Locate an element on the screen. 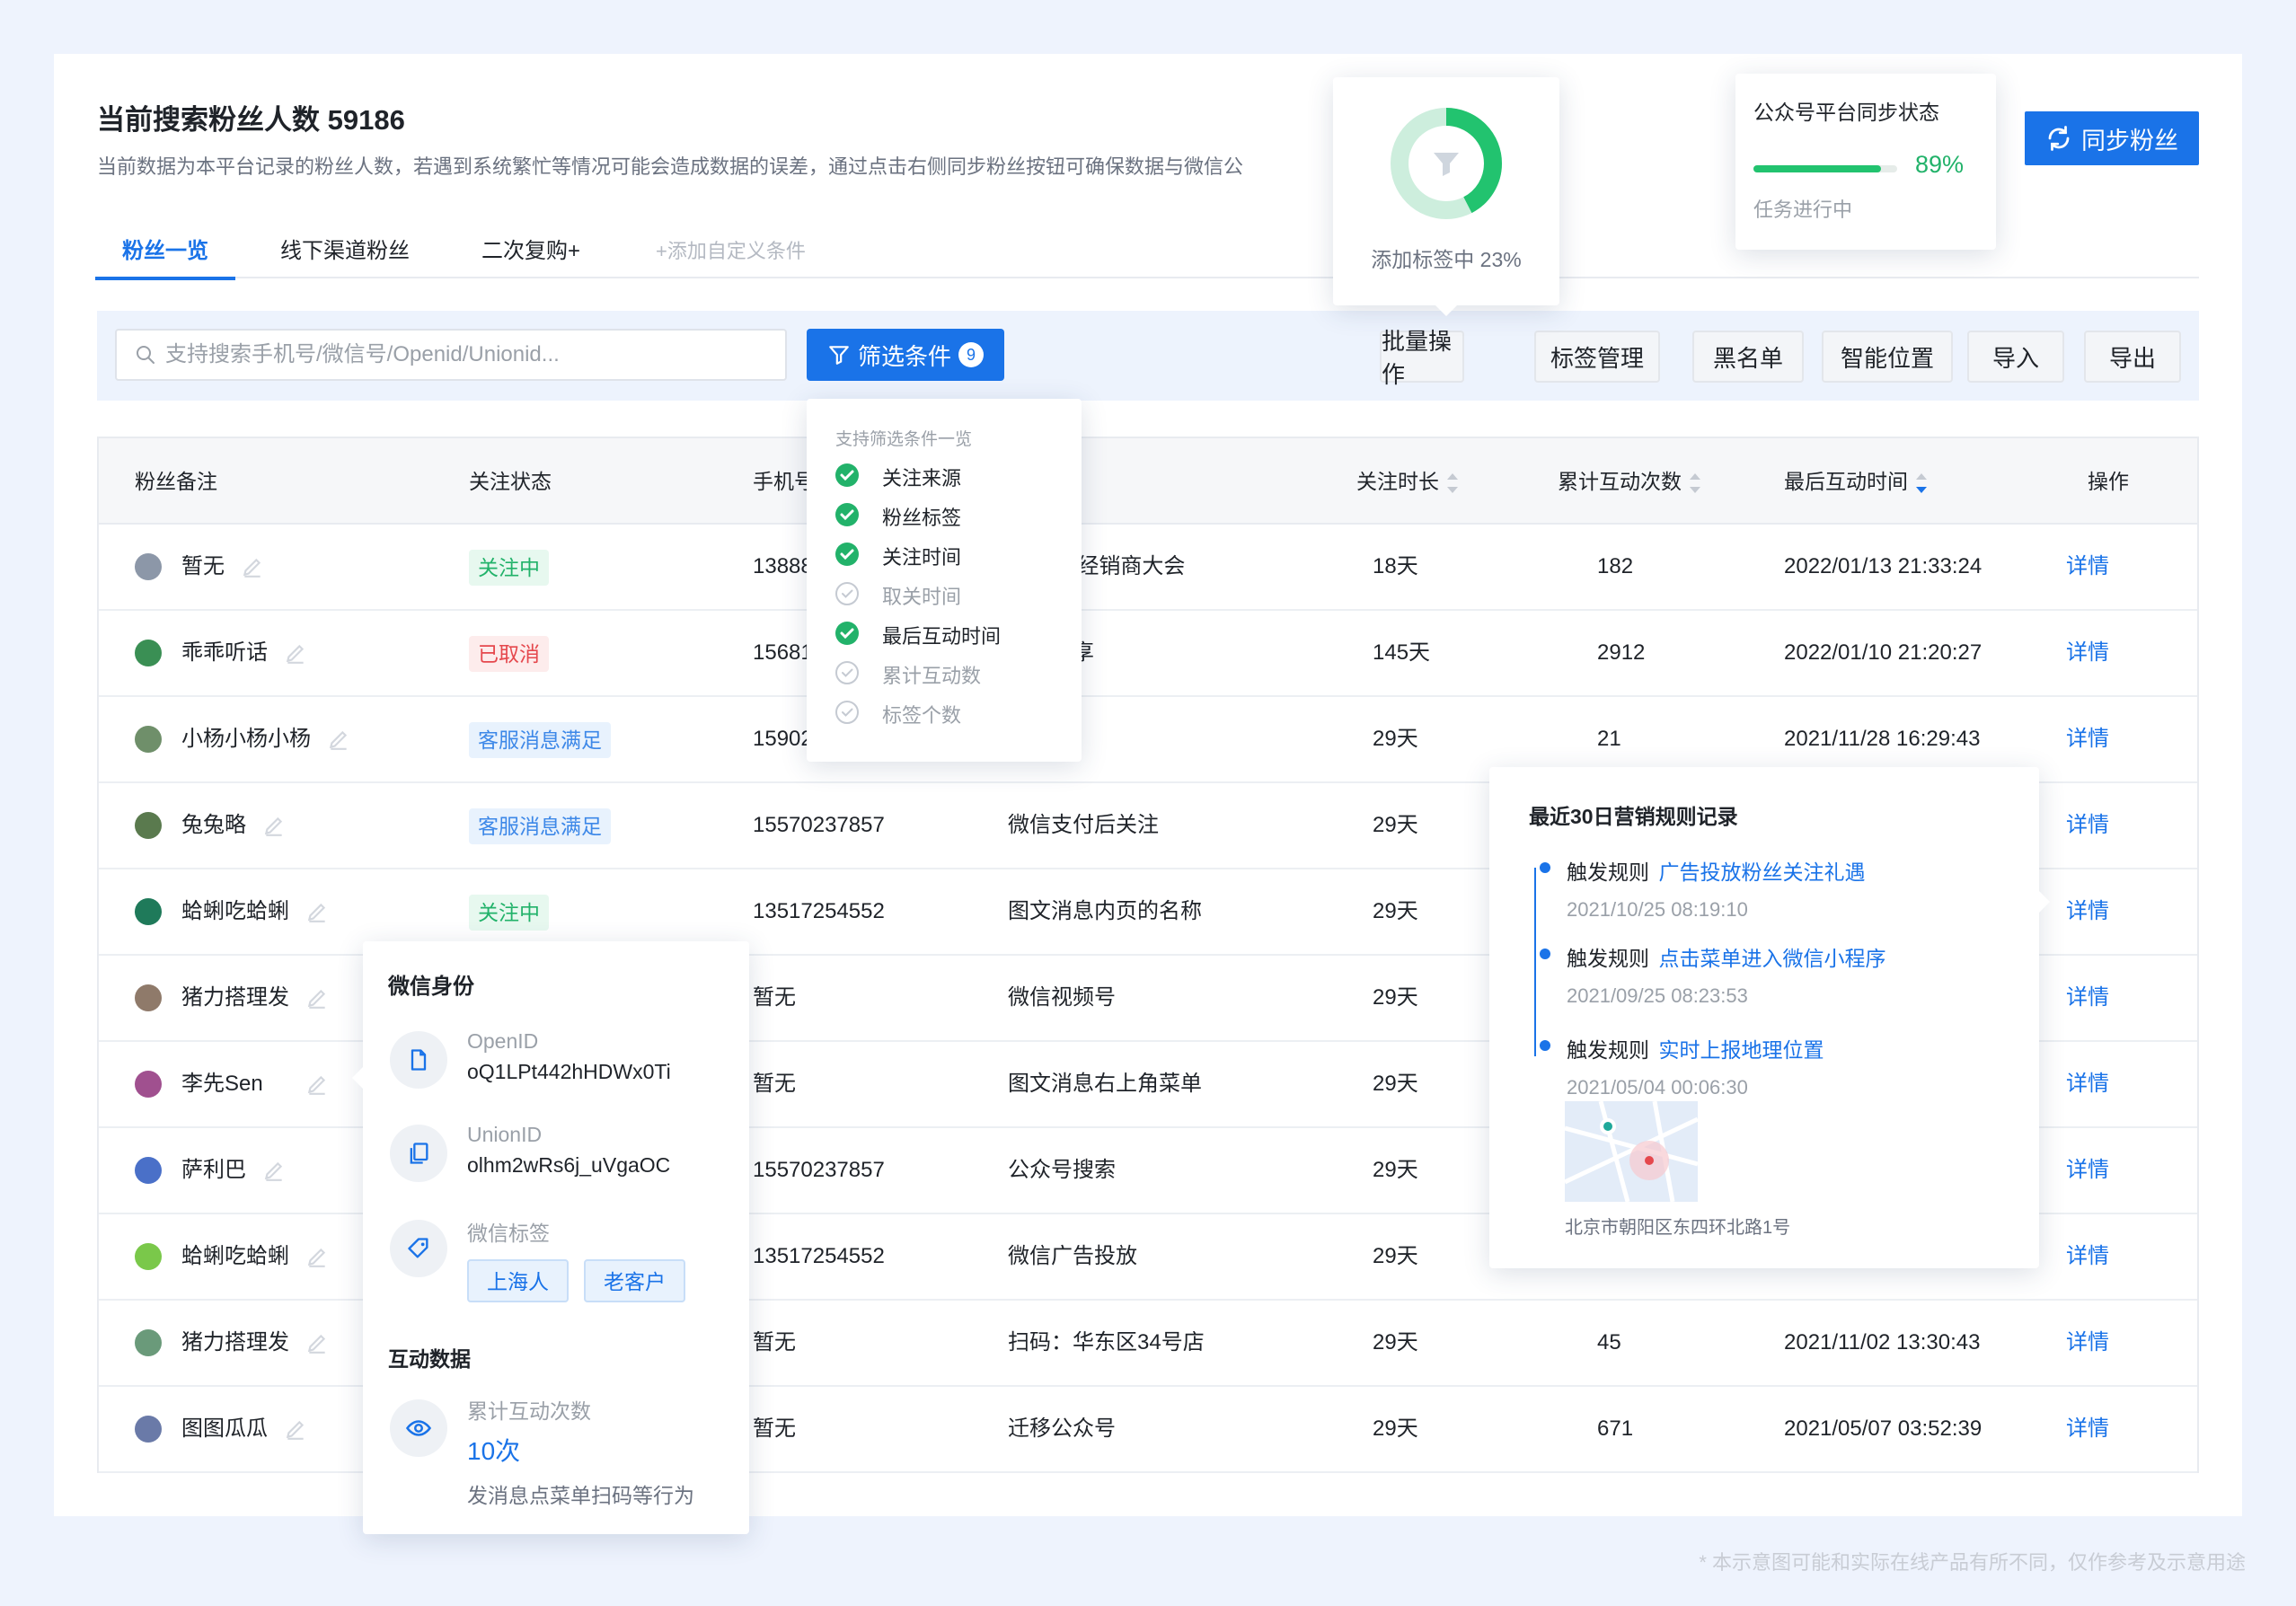  openid-label: OpenID is located at coordinates (503, 1041).